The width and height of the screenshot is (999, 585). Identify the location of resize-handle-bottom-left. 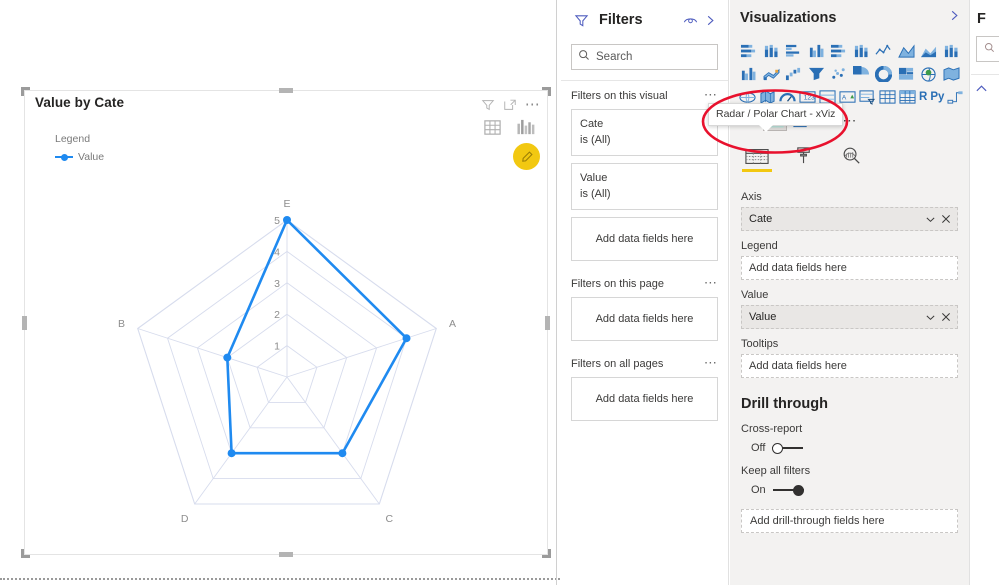
(25, 553).